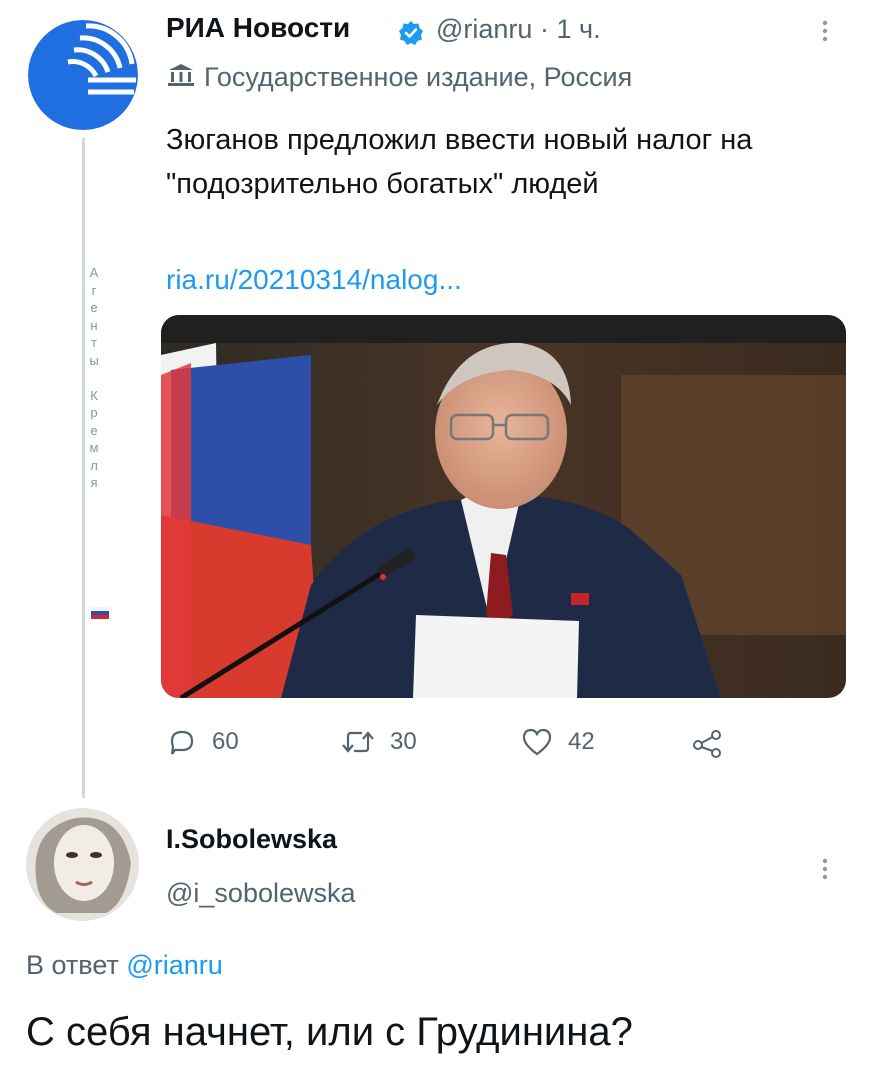 The width and height of the screenshot is (871, 1080). Describe the element at coordinates (329, 1032) in the screenshot. I see `reply-text: С себя начнет, или с Грудинина?` at that location.